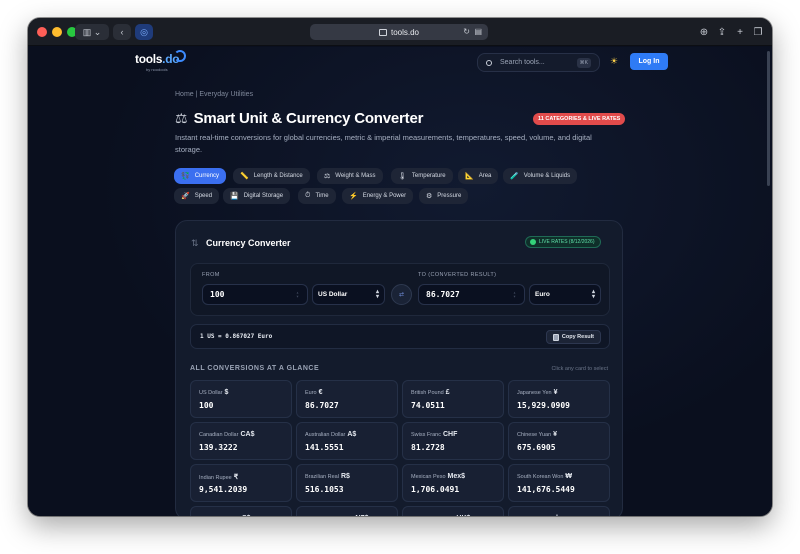 The image size is (800, 554). Describe the element at coordinates (453, 399) in the screenshot. I see `conversion-card: British Pound £74.0511` at that location.